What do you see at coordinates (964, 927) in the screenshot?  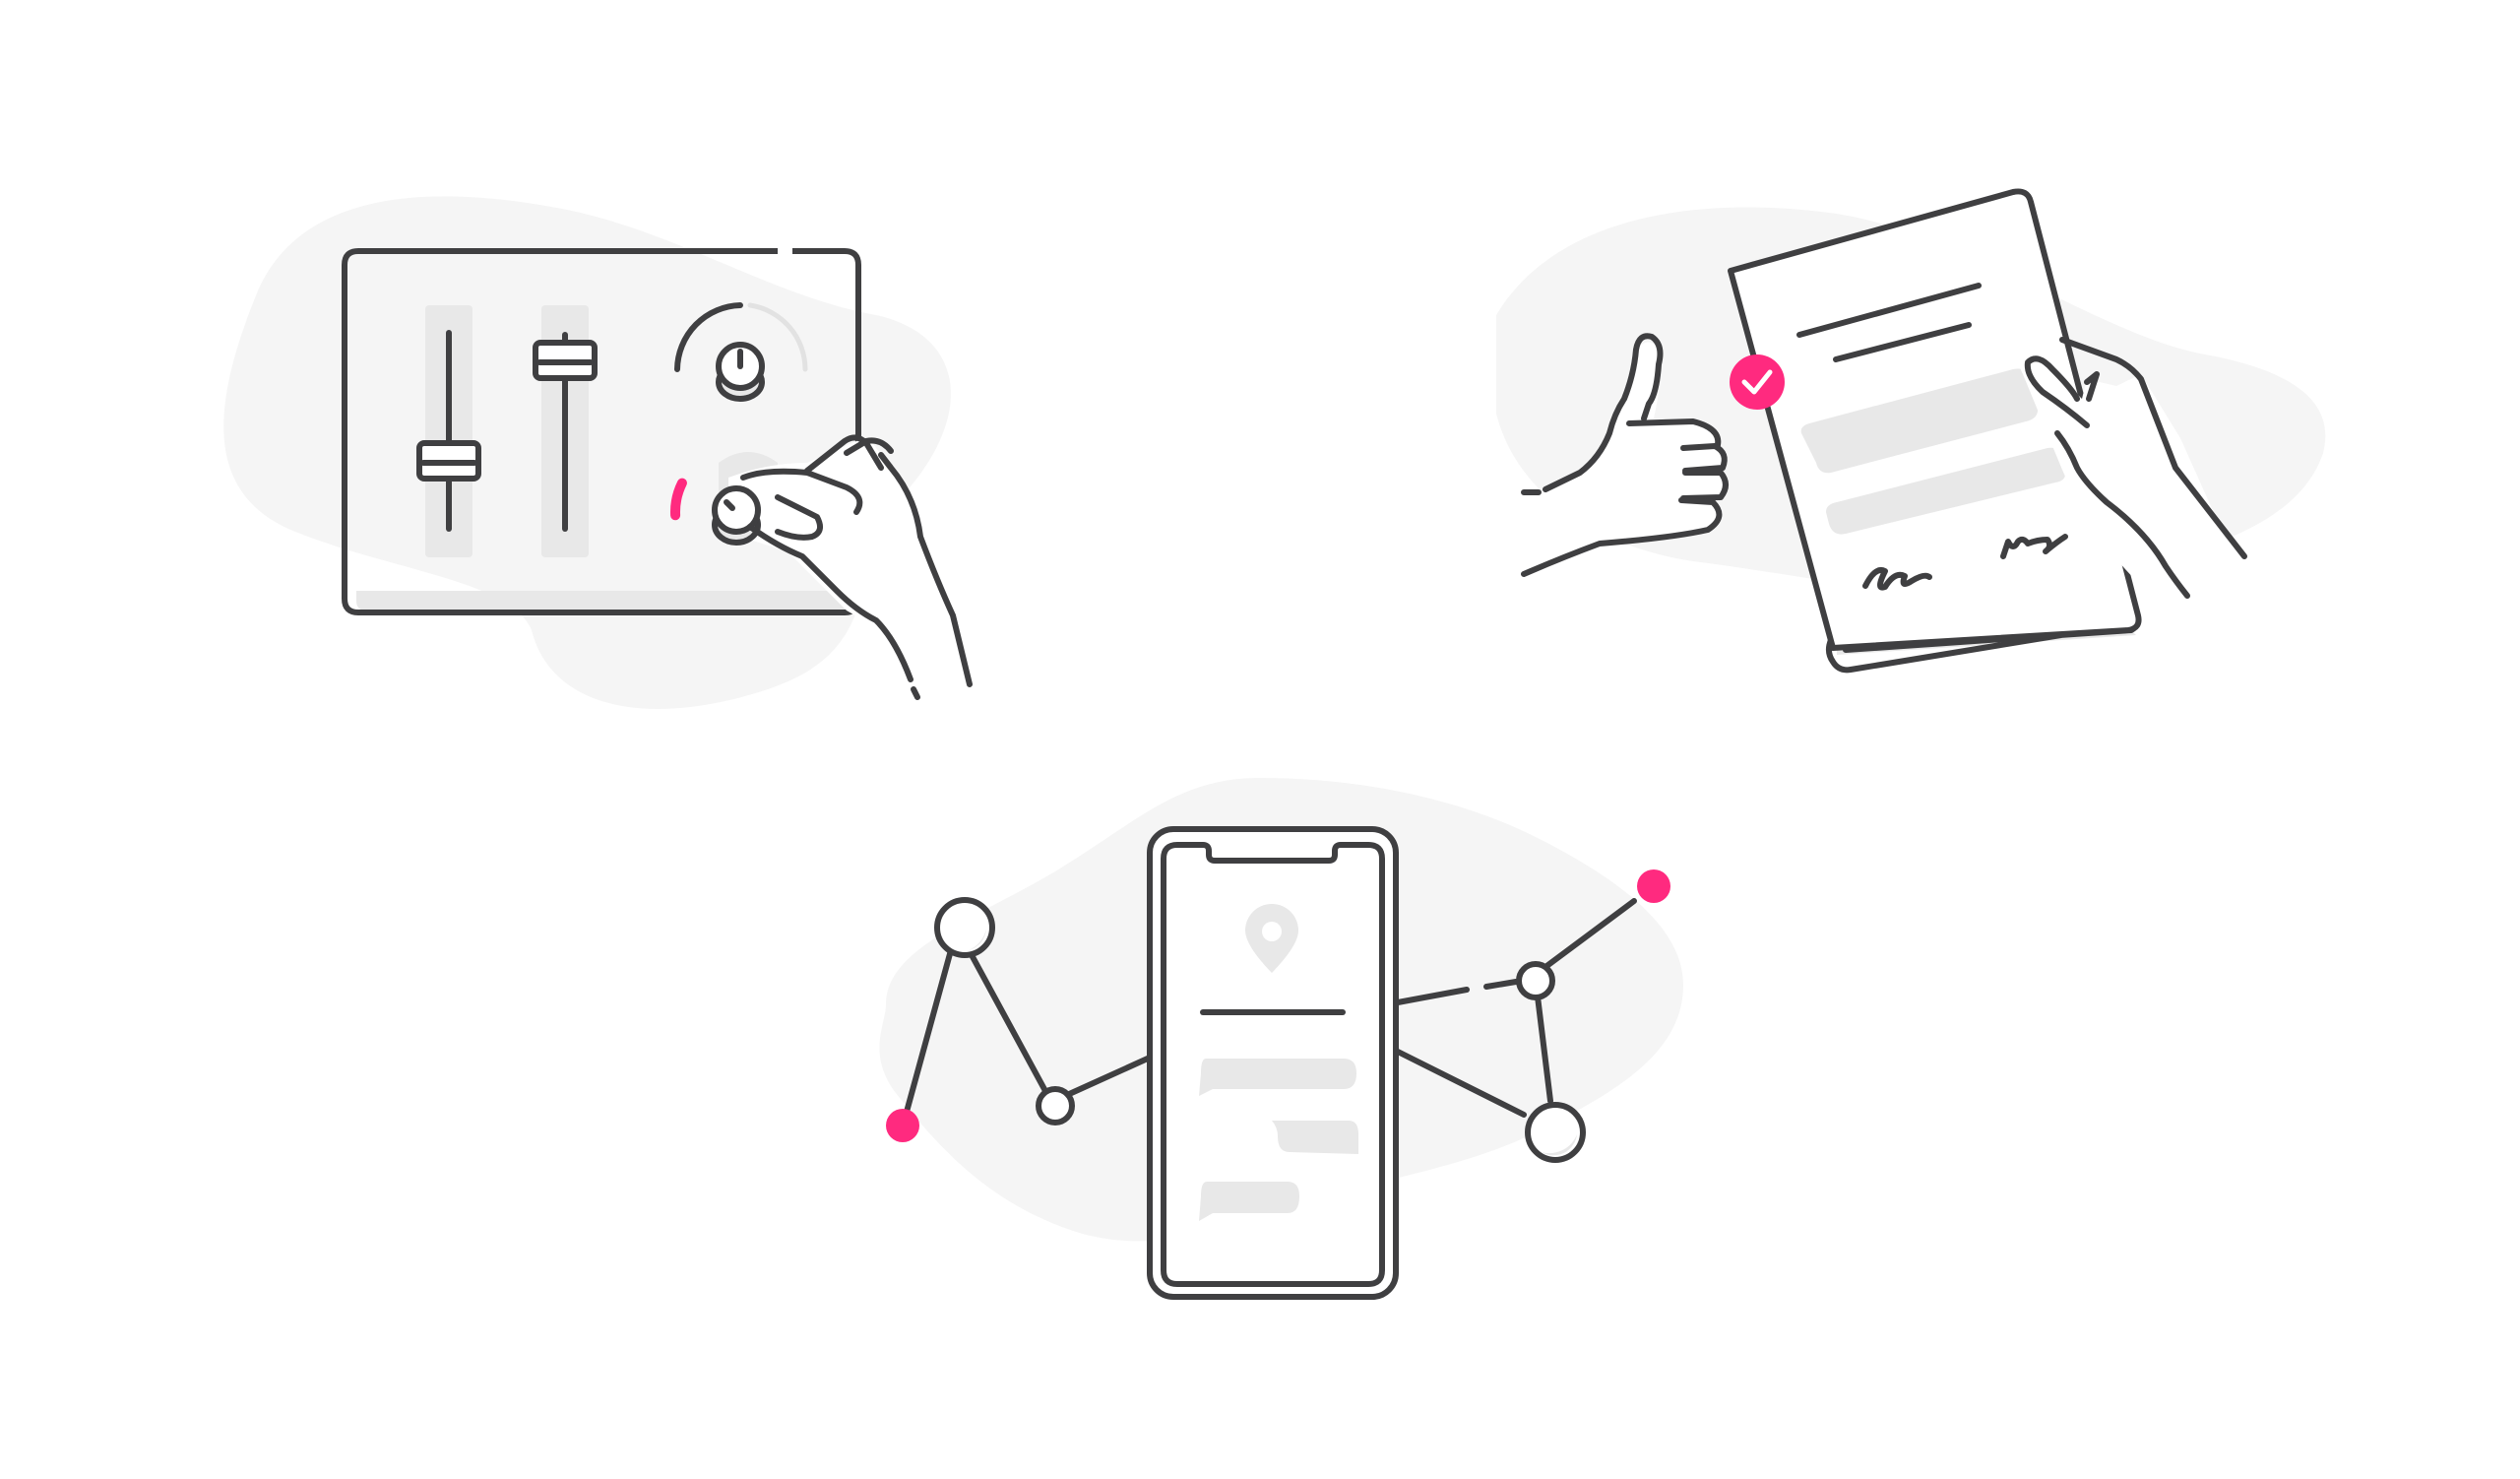 I see `node-top-left` at bounding box center [964, 927].